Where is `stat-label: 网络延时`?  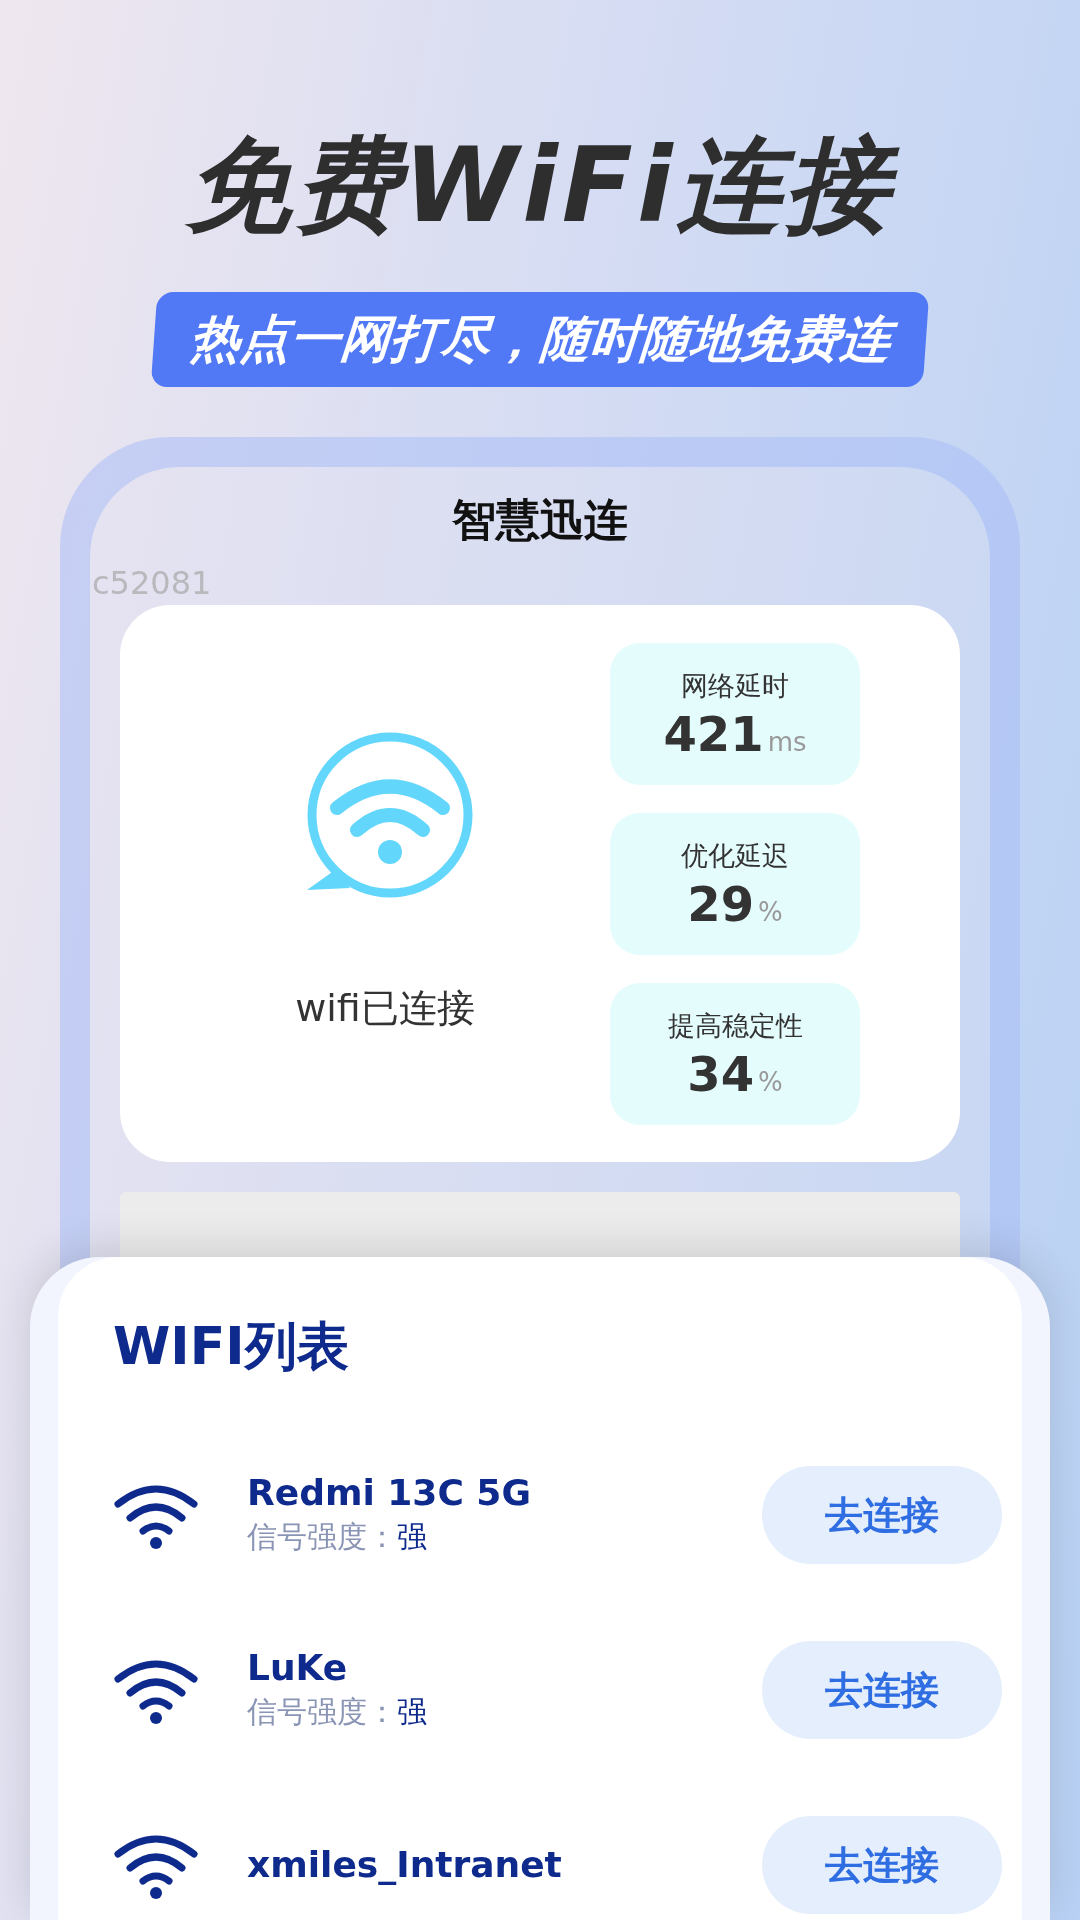
stat-label: 网络延时 is located at coordinates (735, 685).